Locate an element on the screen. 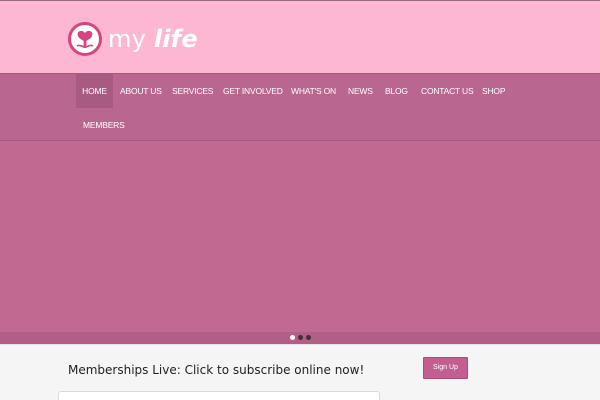 This screenshot has height=400, width=600. sign-up-button: Sign Up is located at coordinates (445, 368).